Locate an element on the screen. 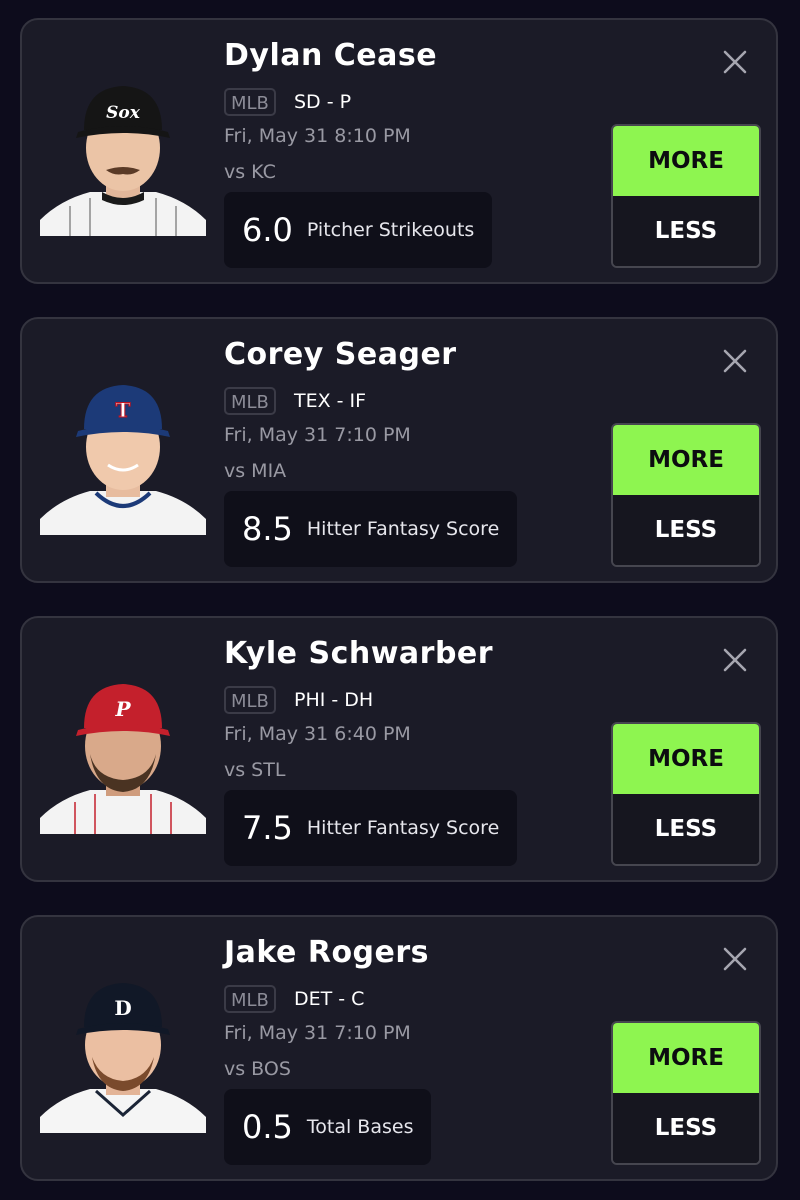 The width and height of the screenshot is (800, 1200). projection-value: 6.0 is located at coordinates (267, 230).